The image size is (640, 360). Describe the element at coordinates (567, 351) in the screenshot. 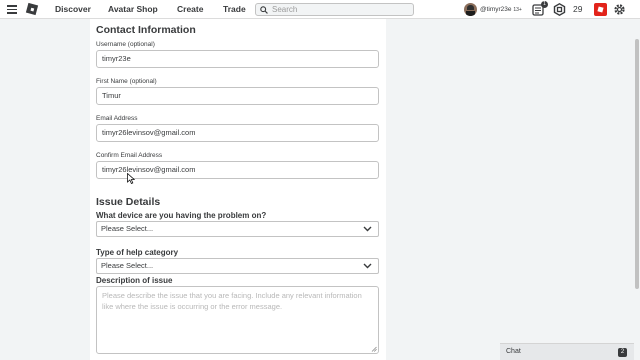

I see `chat-bar: Chat 2` at that location.